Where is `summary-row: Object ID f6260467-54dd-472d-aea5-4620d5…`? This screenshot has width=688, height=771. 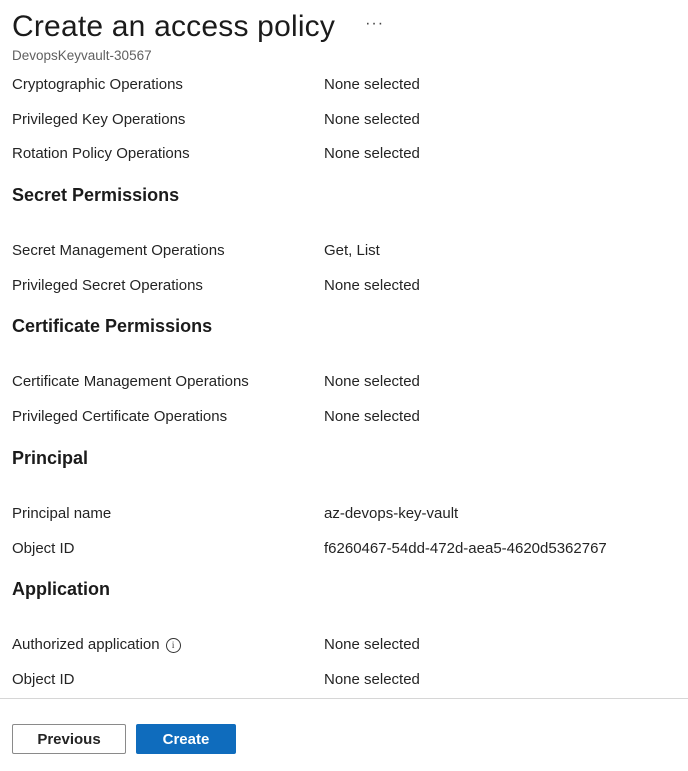
summary-row: Object ID f6260467-54dd-472d-aea5-4620d5… is located at coordinates (342, 549).